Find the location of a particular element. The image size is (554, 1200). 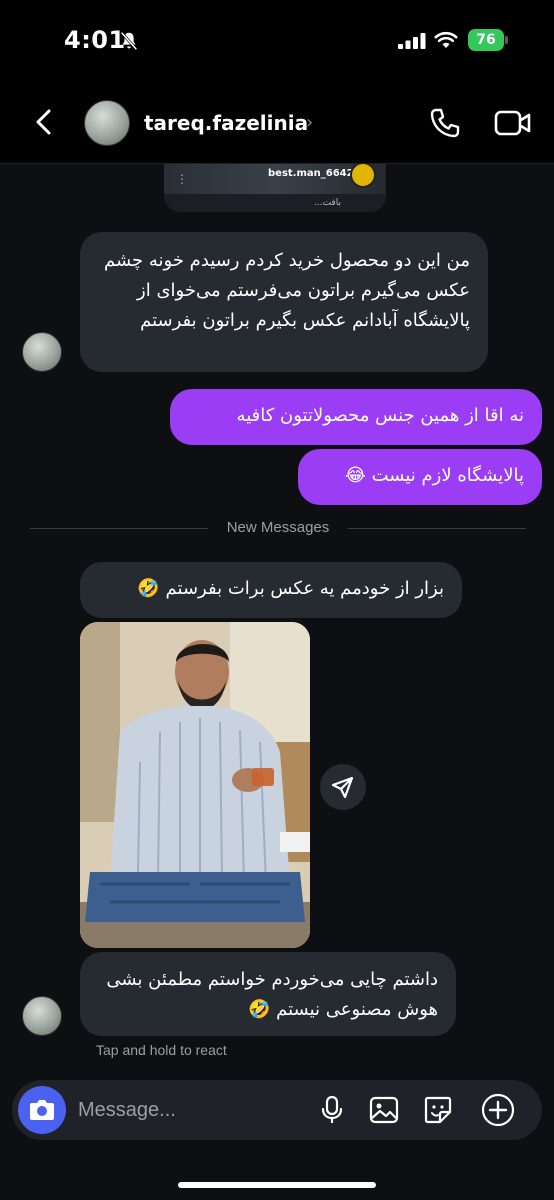

call-icon is located at coordinates (445, 123).